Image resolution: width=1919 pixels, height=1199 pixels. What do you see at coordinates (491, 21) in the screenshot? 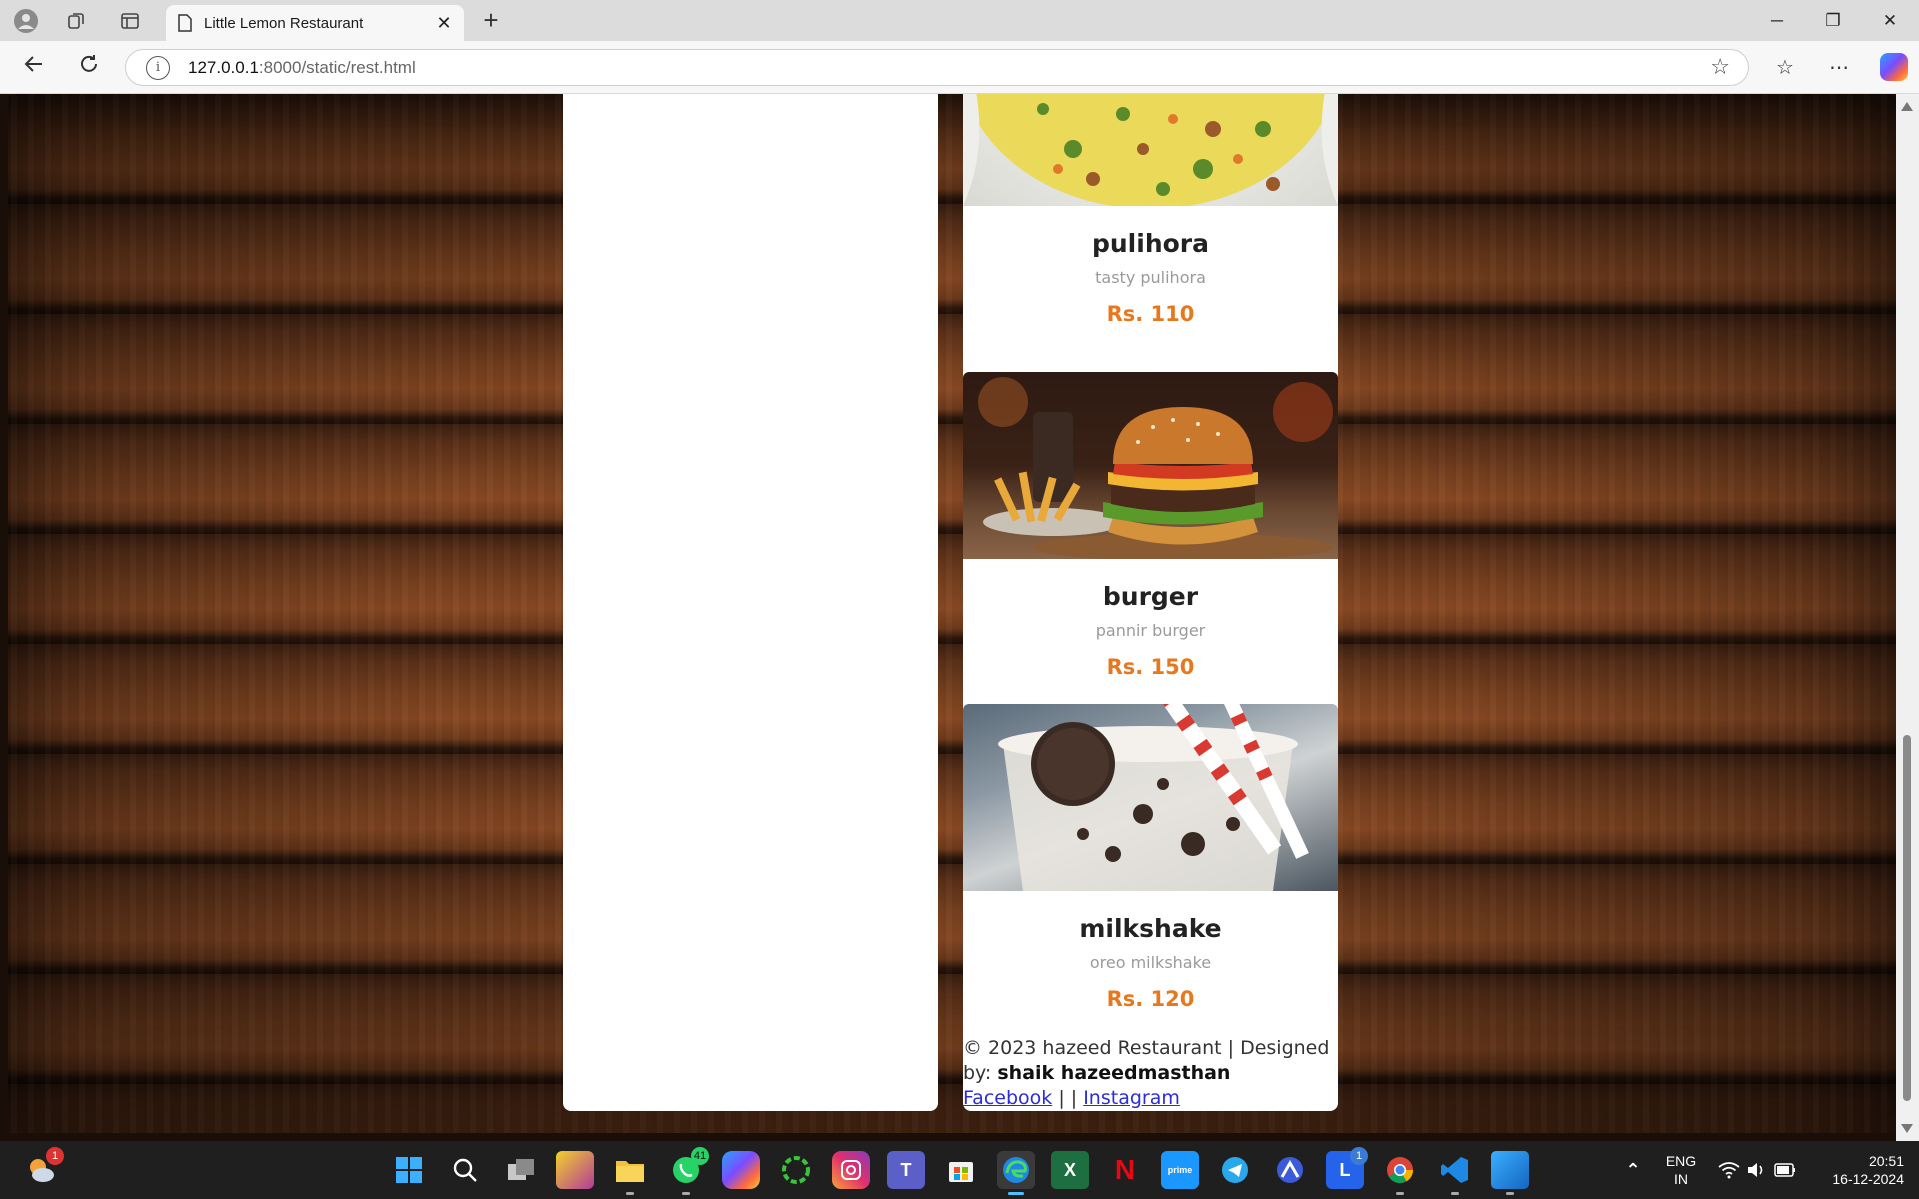
I see `new-tab-button: +` at bounding box center [491, 21].